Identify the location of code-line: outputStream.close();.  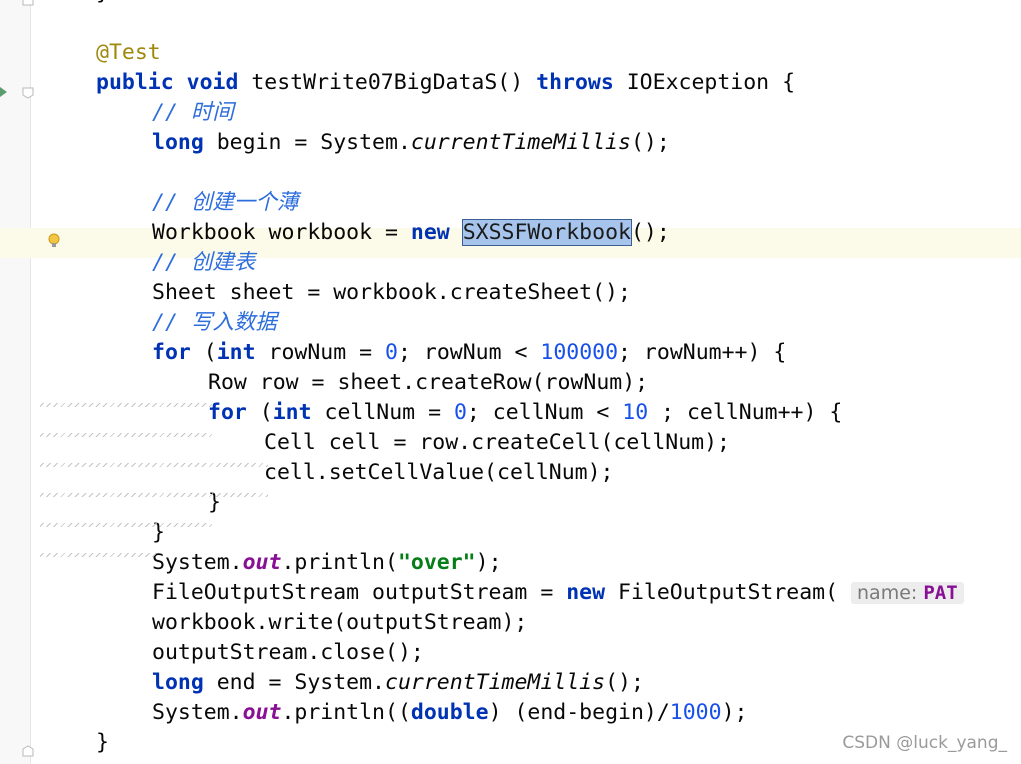
(288, 652).